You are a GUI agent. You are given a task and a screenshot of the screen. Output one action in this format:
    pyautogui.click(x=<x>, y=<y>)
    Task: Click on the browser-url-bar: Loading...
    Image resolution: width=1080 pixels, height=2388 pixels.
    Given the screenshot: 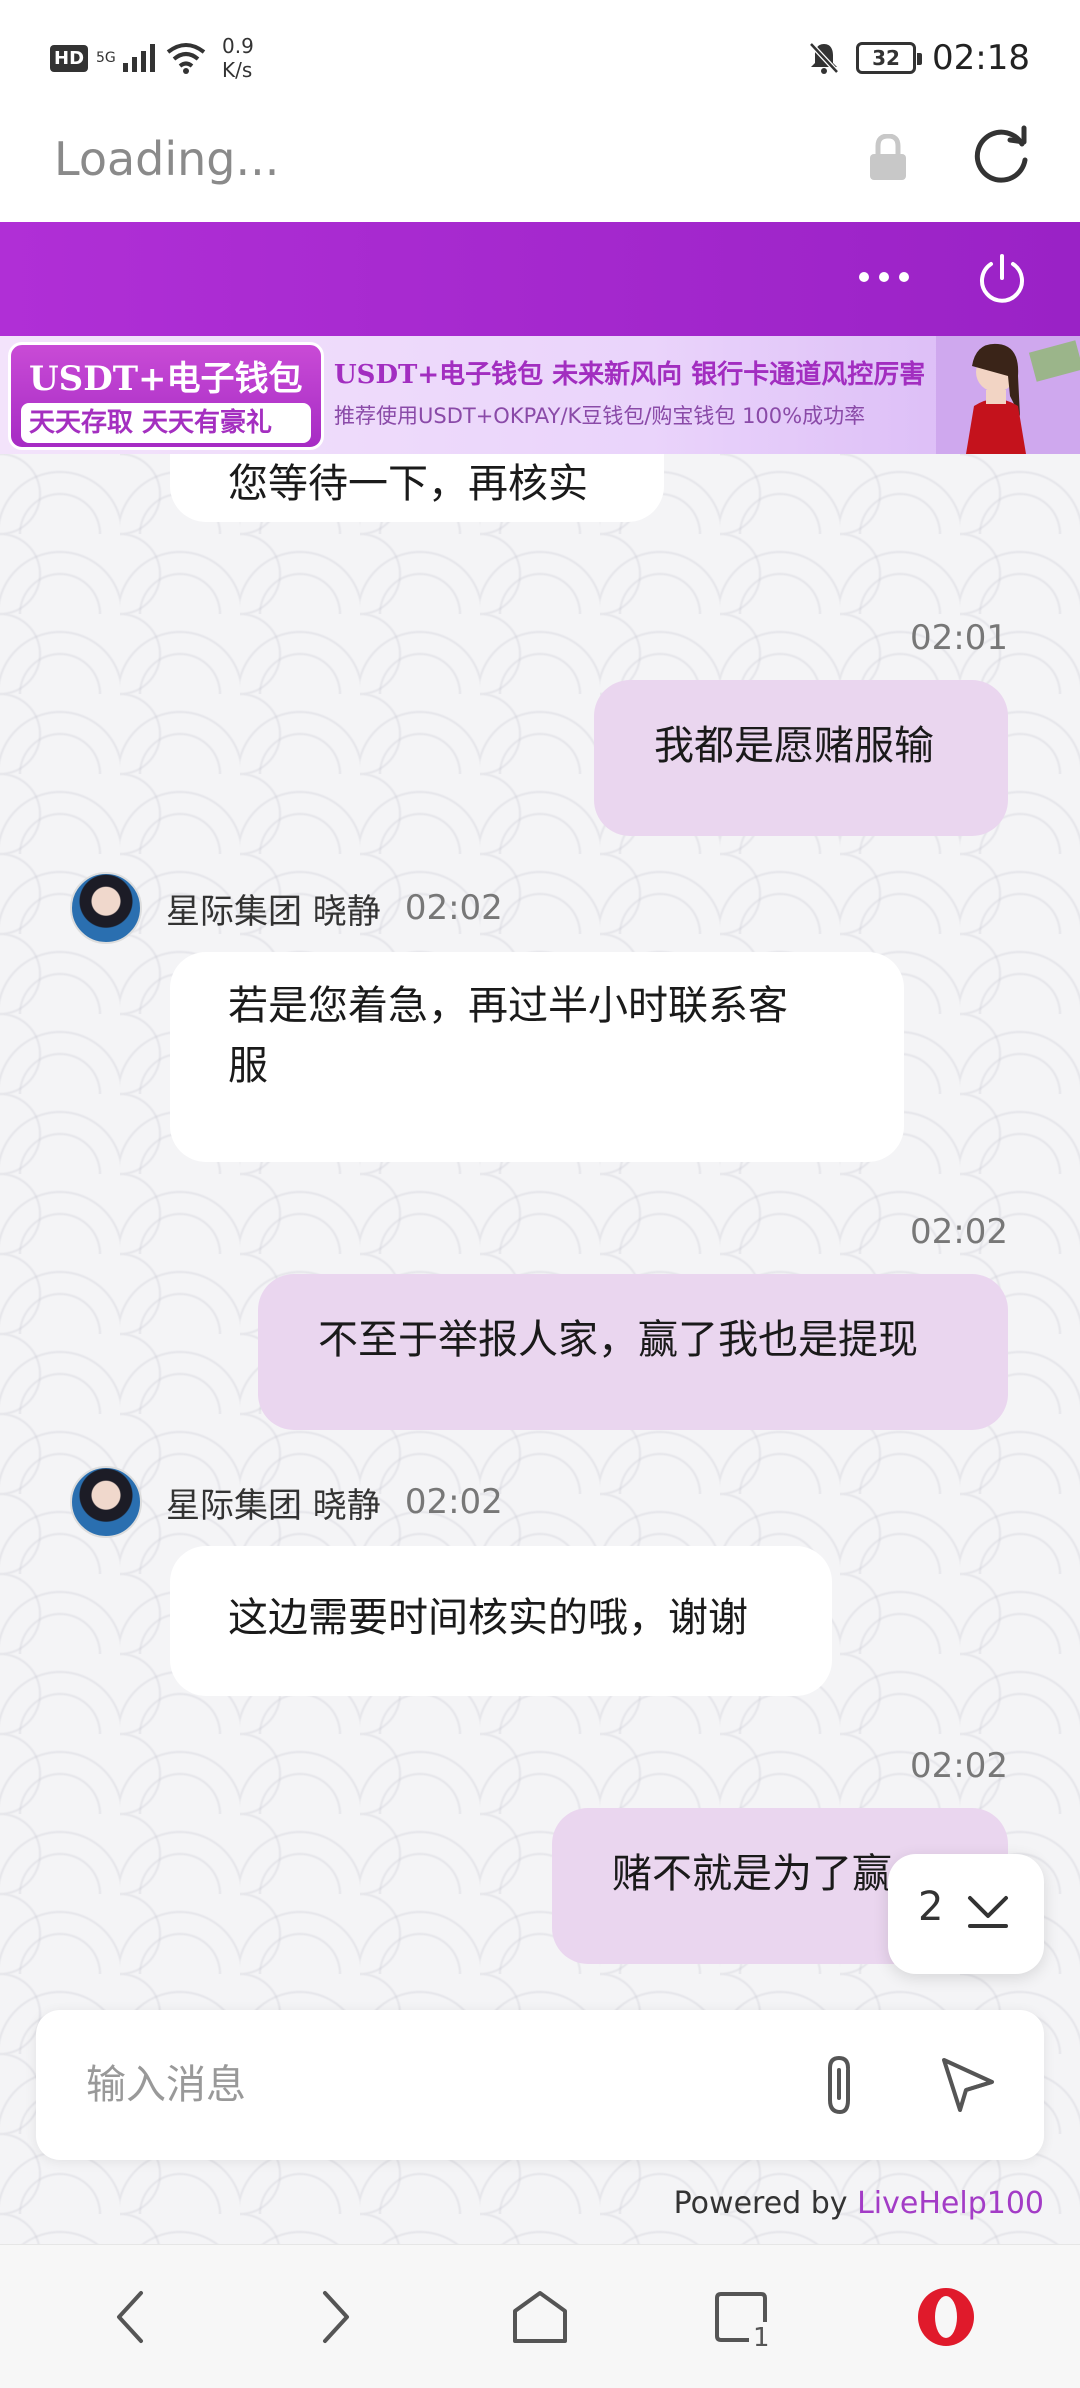 What is the action you would take?
    pyautogui.click(x=540, y=166)
    